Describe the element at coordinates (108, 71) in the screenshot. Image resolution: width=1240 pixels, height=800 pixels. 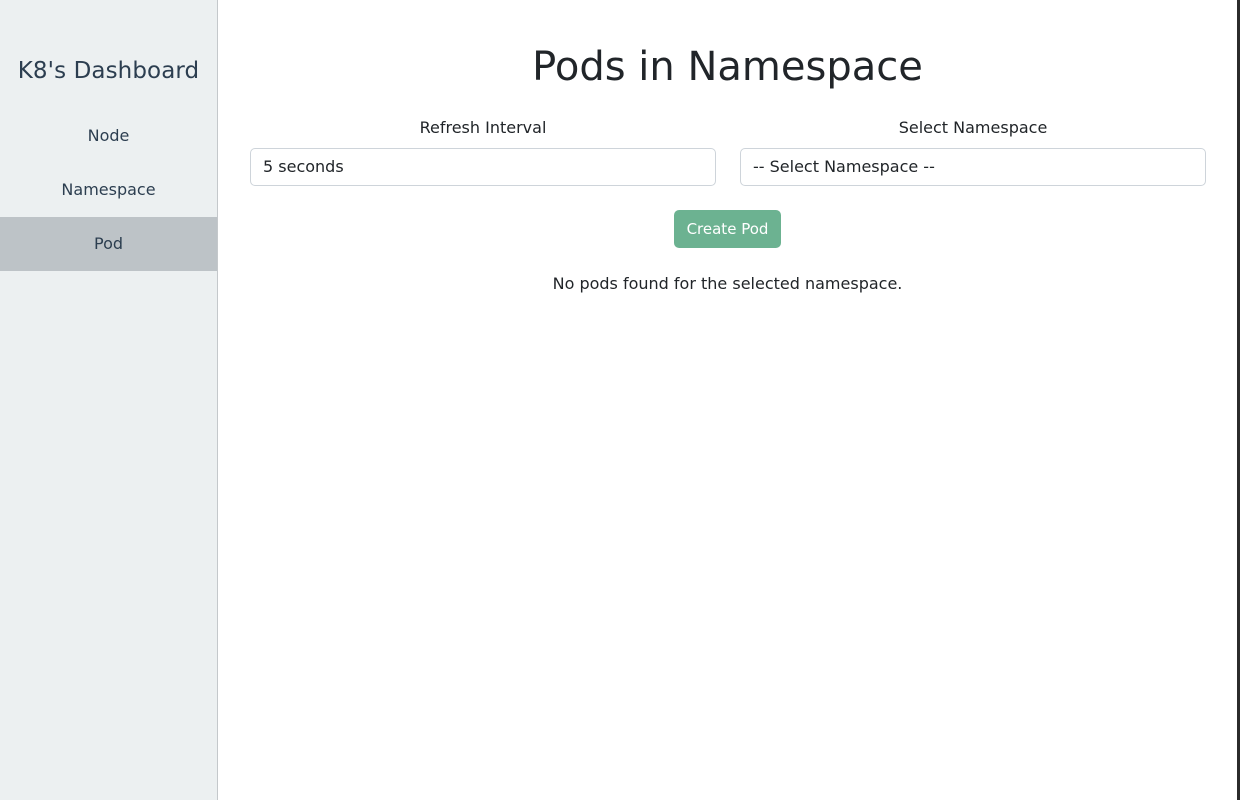
I see `brand-title: K8's Dashboard` at that location.